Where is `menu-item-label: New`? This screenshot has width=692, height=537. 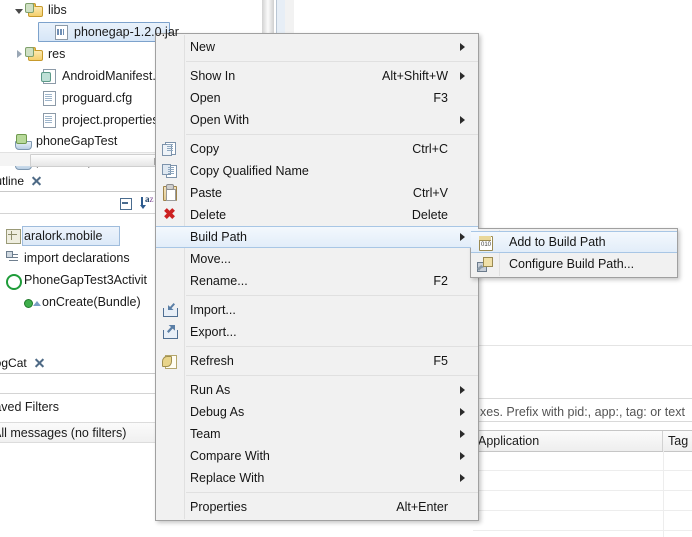 menu-item-label: New is located at coordinates (203, 47).